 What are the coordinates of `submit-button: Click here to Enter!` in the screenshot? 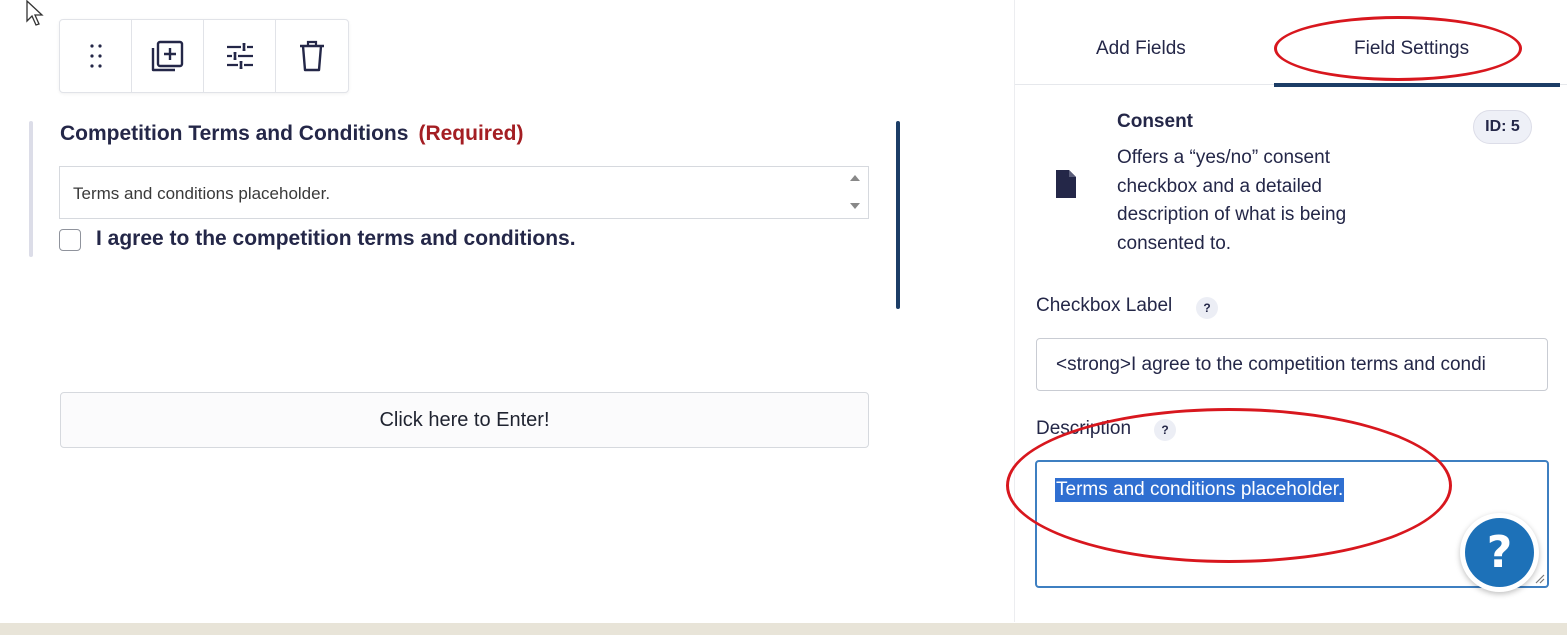 It's located at (464, 420).